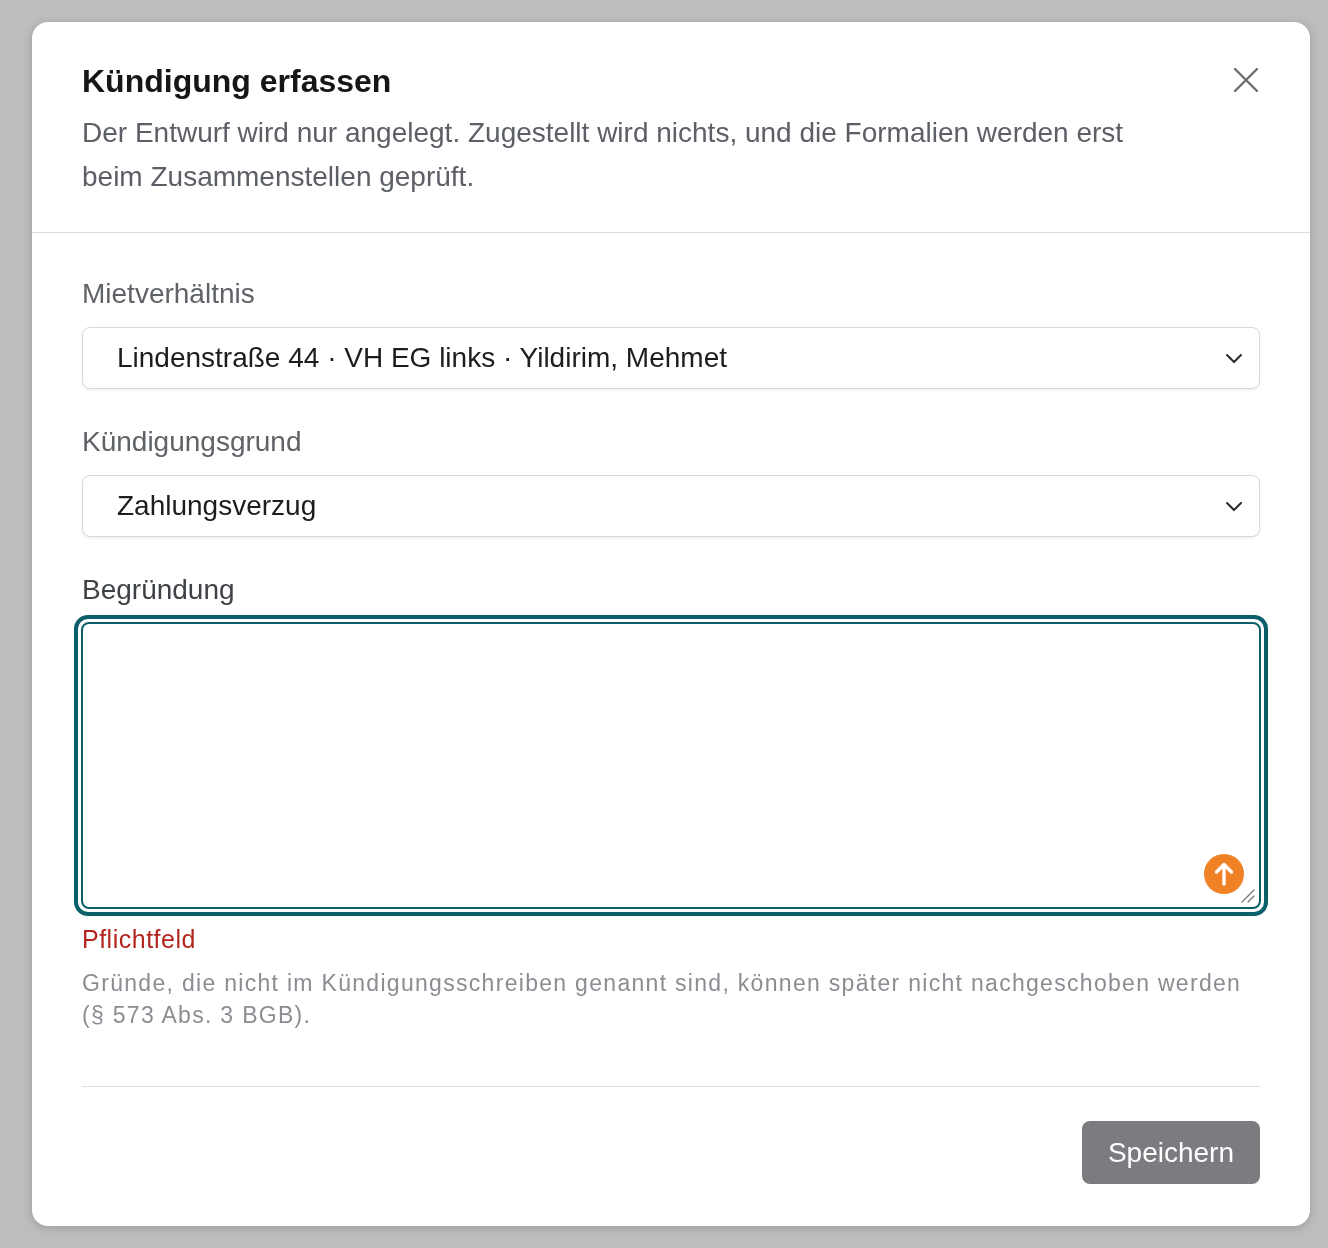 This screenshot has height=1248, width=1328. I want to click on field-label: Begründung, so click(159, 590).